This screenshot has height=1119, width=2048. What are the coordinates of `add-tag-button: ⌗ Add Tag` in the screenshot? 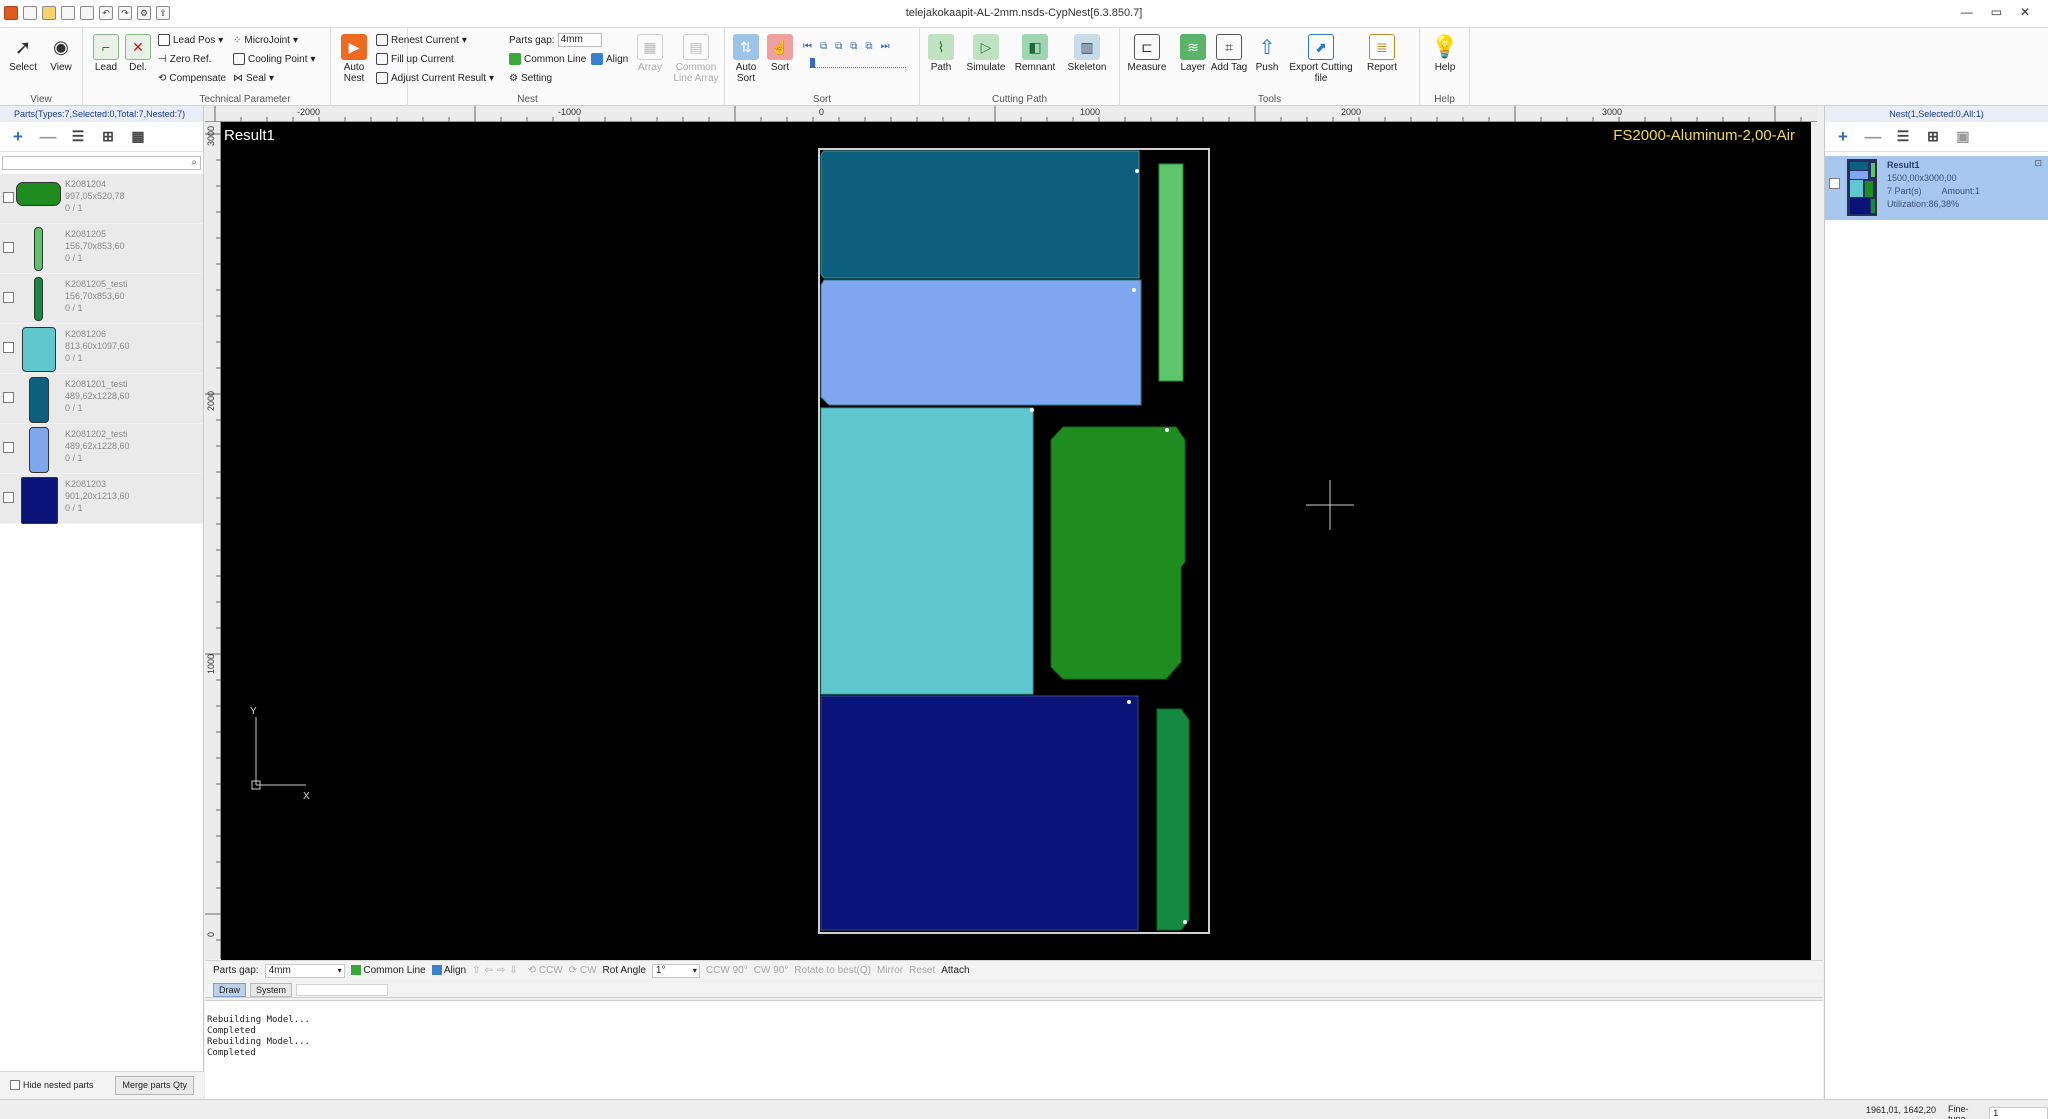 It's located at (1229, 61).